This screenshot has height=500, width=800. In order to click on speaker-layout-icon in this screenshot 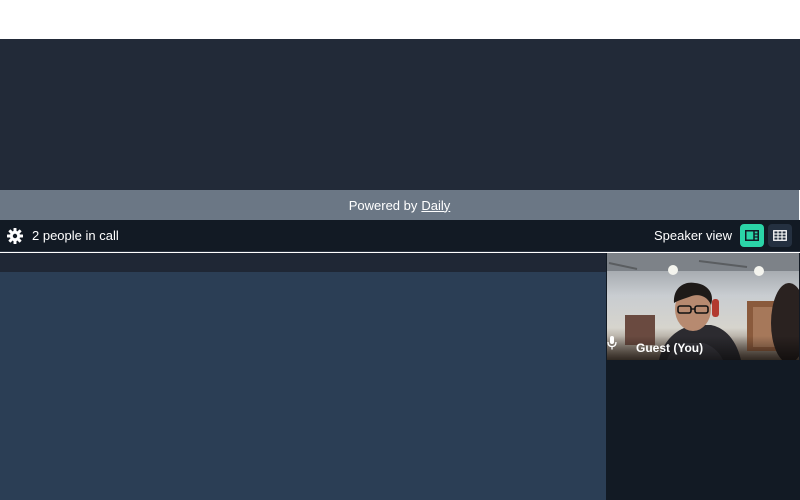, I will do `click(752, 235)`.